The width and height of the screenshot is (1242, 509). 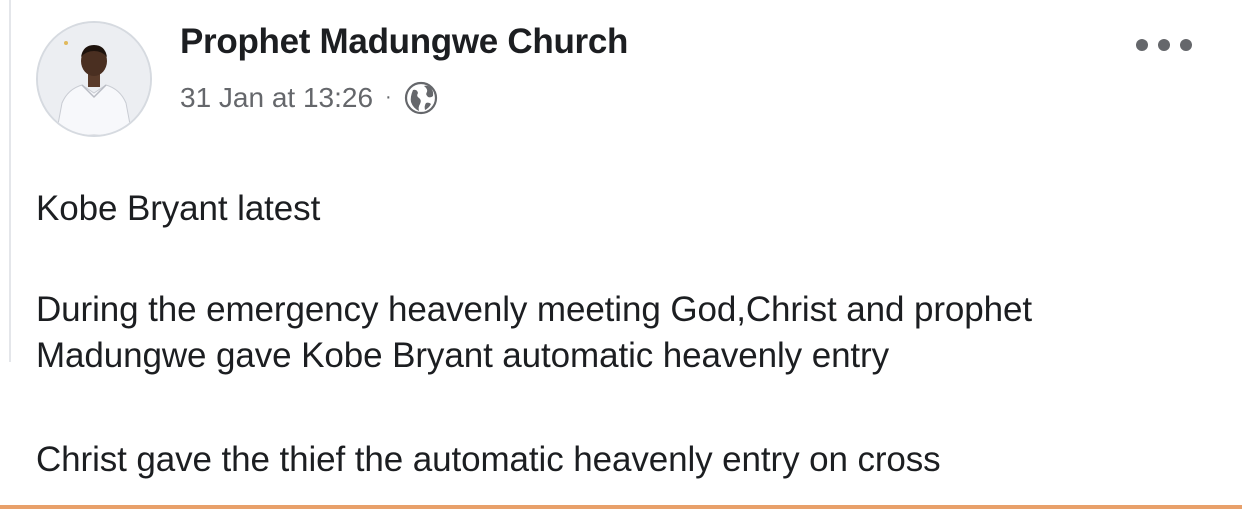 I want to click on avatar, so click(x=94, y=79).